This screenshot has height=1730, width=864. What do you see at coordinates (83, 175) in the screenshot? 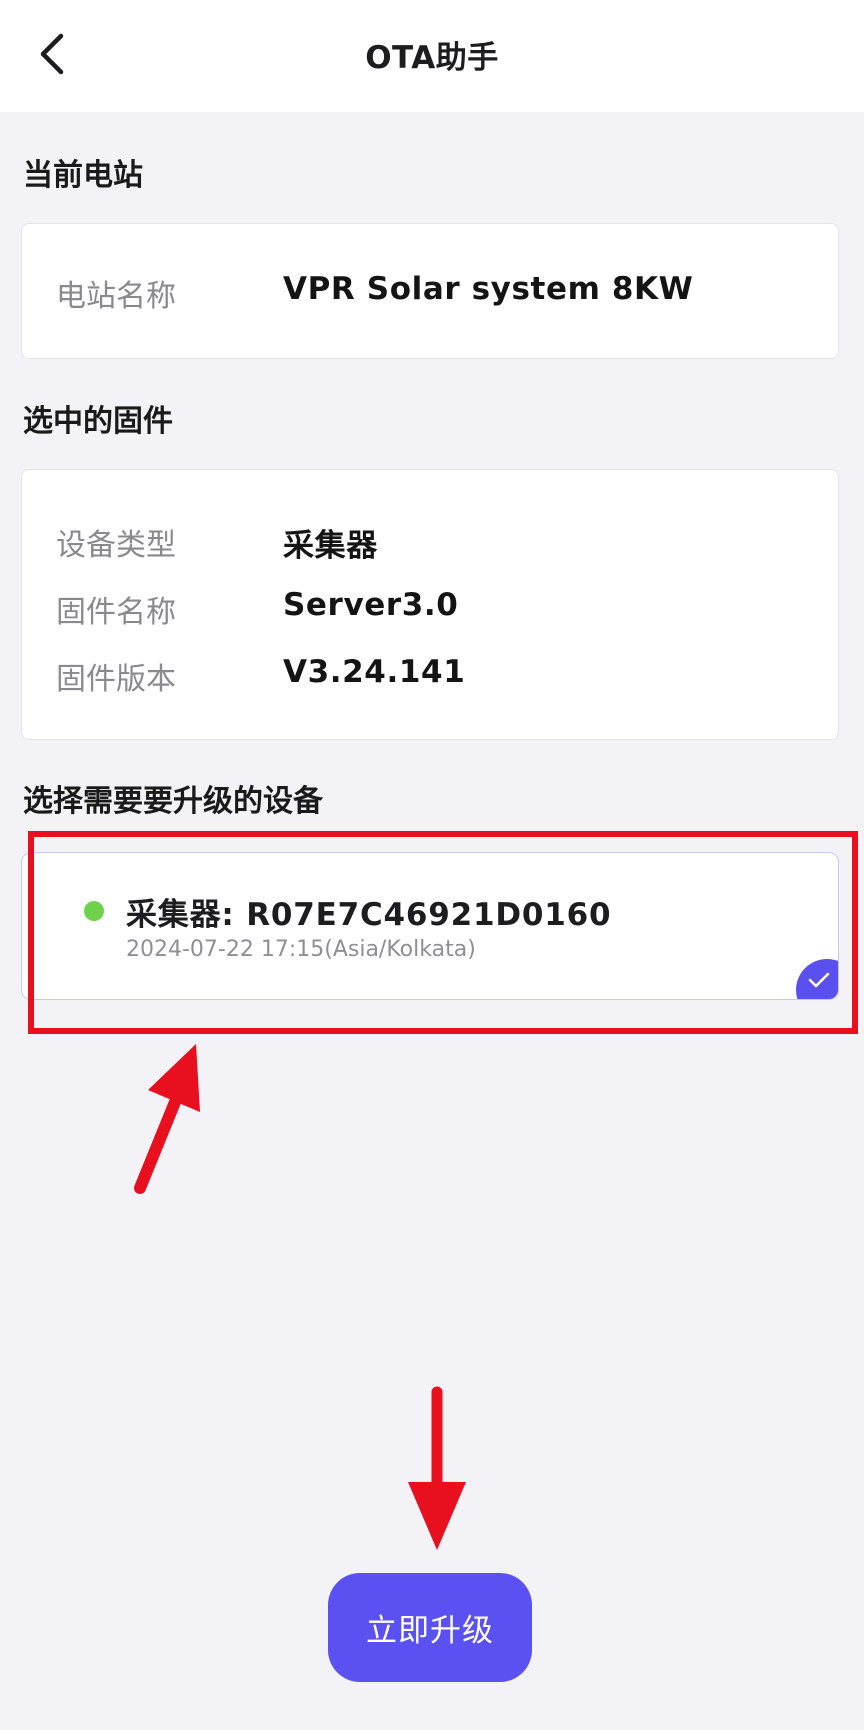
I see `current-station-heading: 当前电站` at bounding box center [83, 175].